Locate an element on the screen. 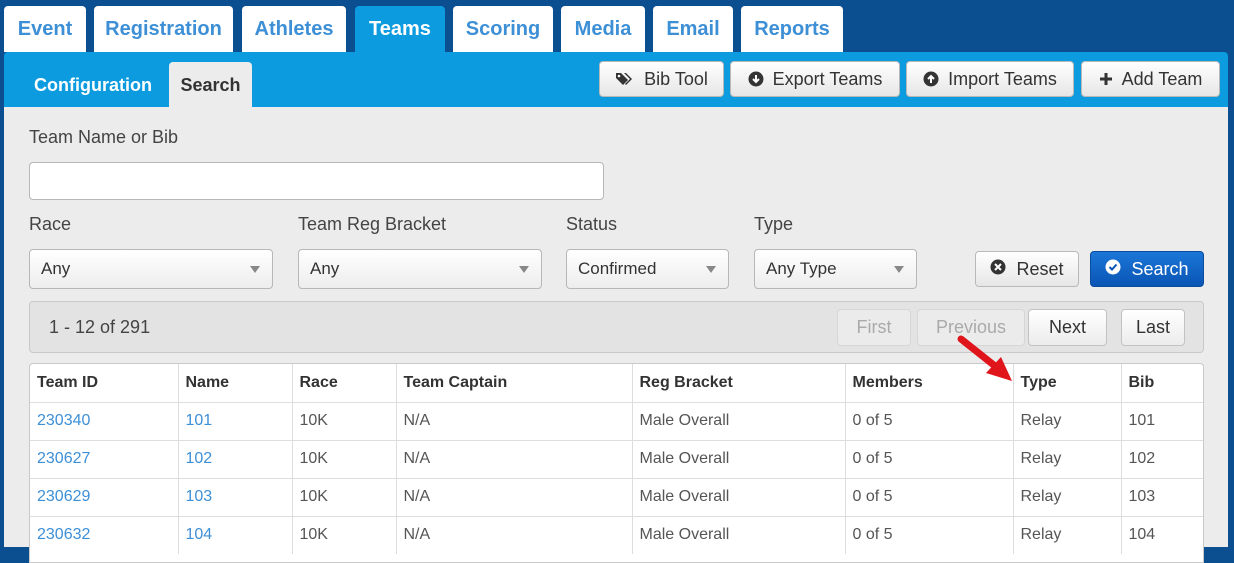 This screenshot has height=563, width=1234. search-button: Search is located at coordinates (1147, 269).